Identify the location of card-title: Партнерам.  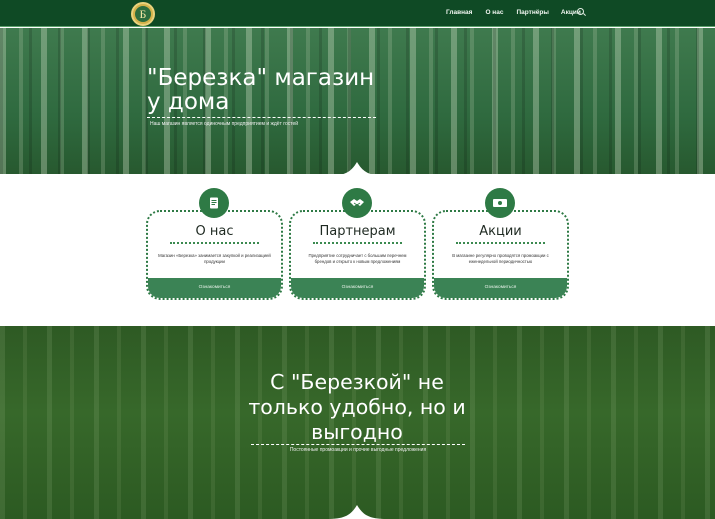
(357, 231).